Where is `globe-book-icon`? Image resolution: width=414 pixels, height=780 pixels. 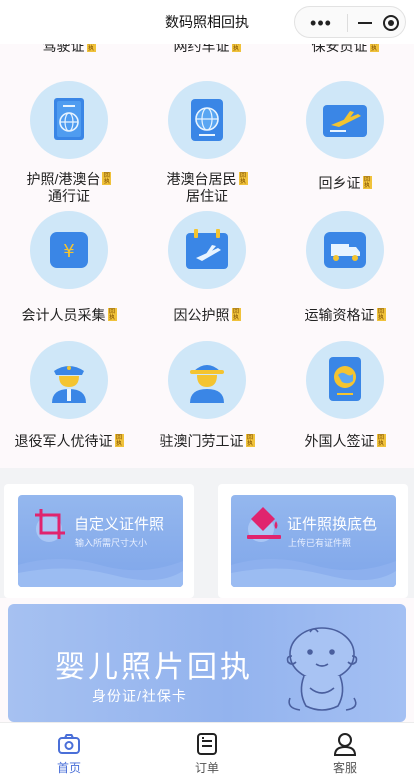 globe-book-icon is located at coordinates (207, 120).